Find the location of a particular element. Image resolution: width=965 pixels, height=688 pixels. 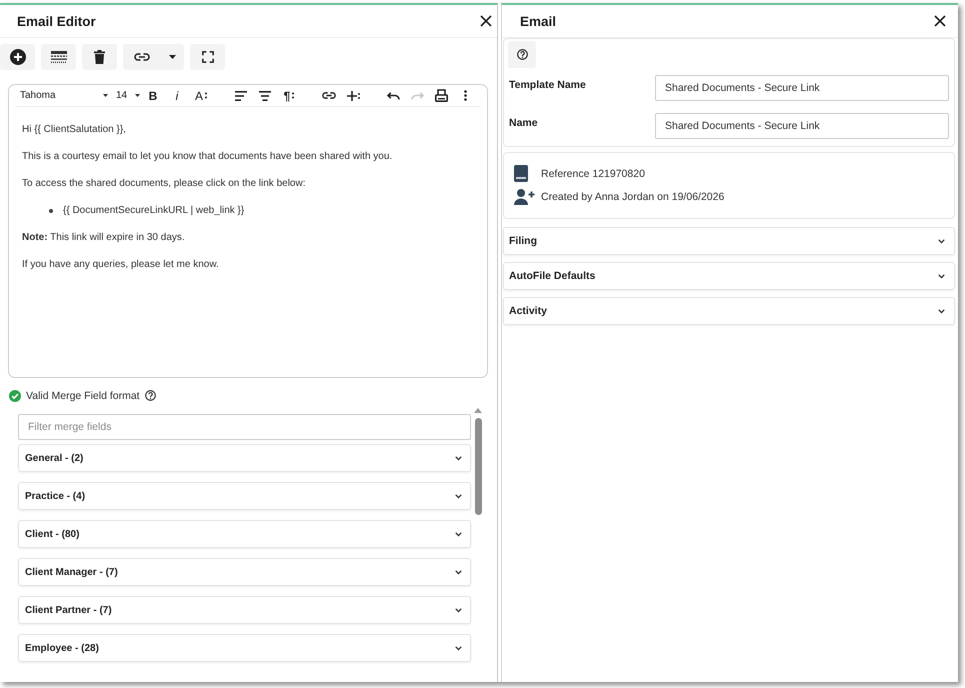

dropdown-dots-icon is located at coordinates (293, 95).